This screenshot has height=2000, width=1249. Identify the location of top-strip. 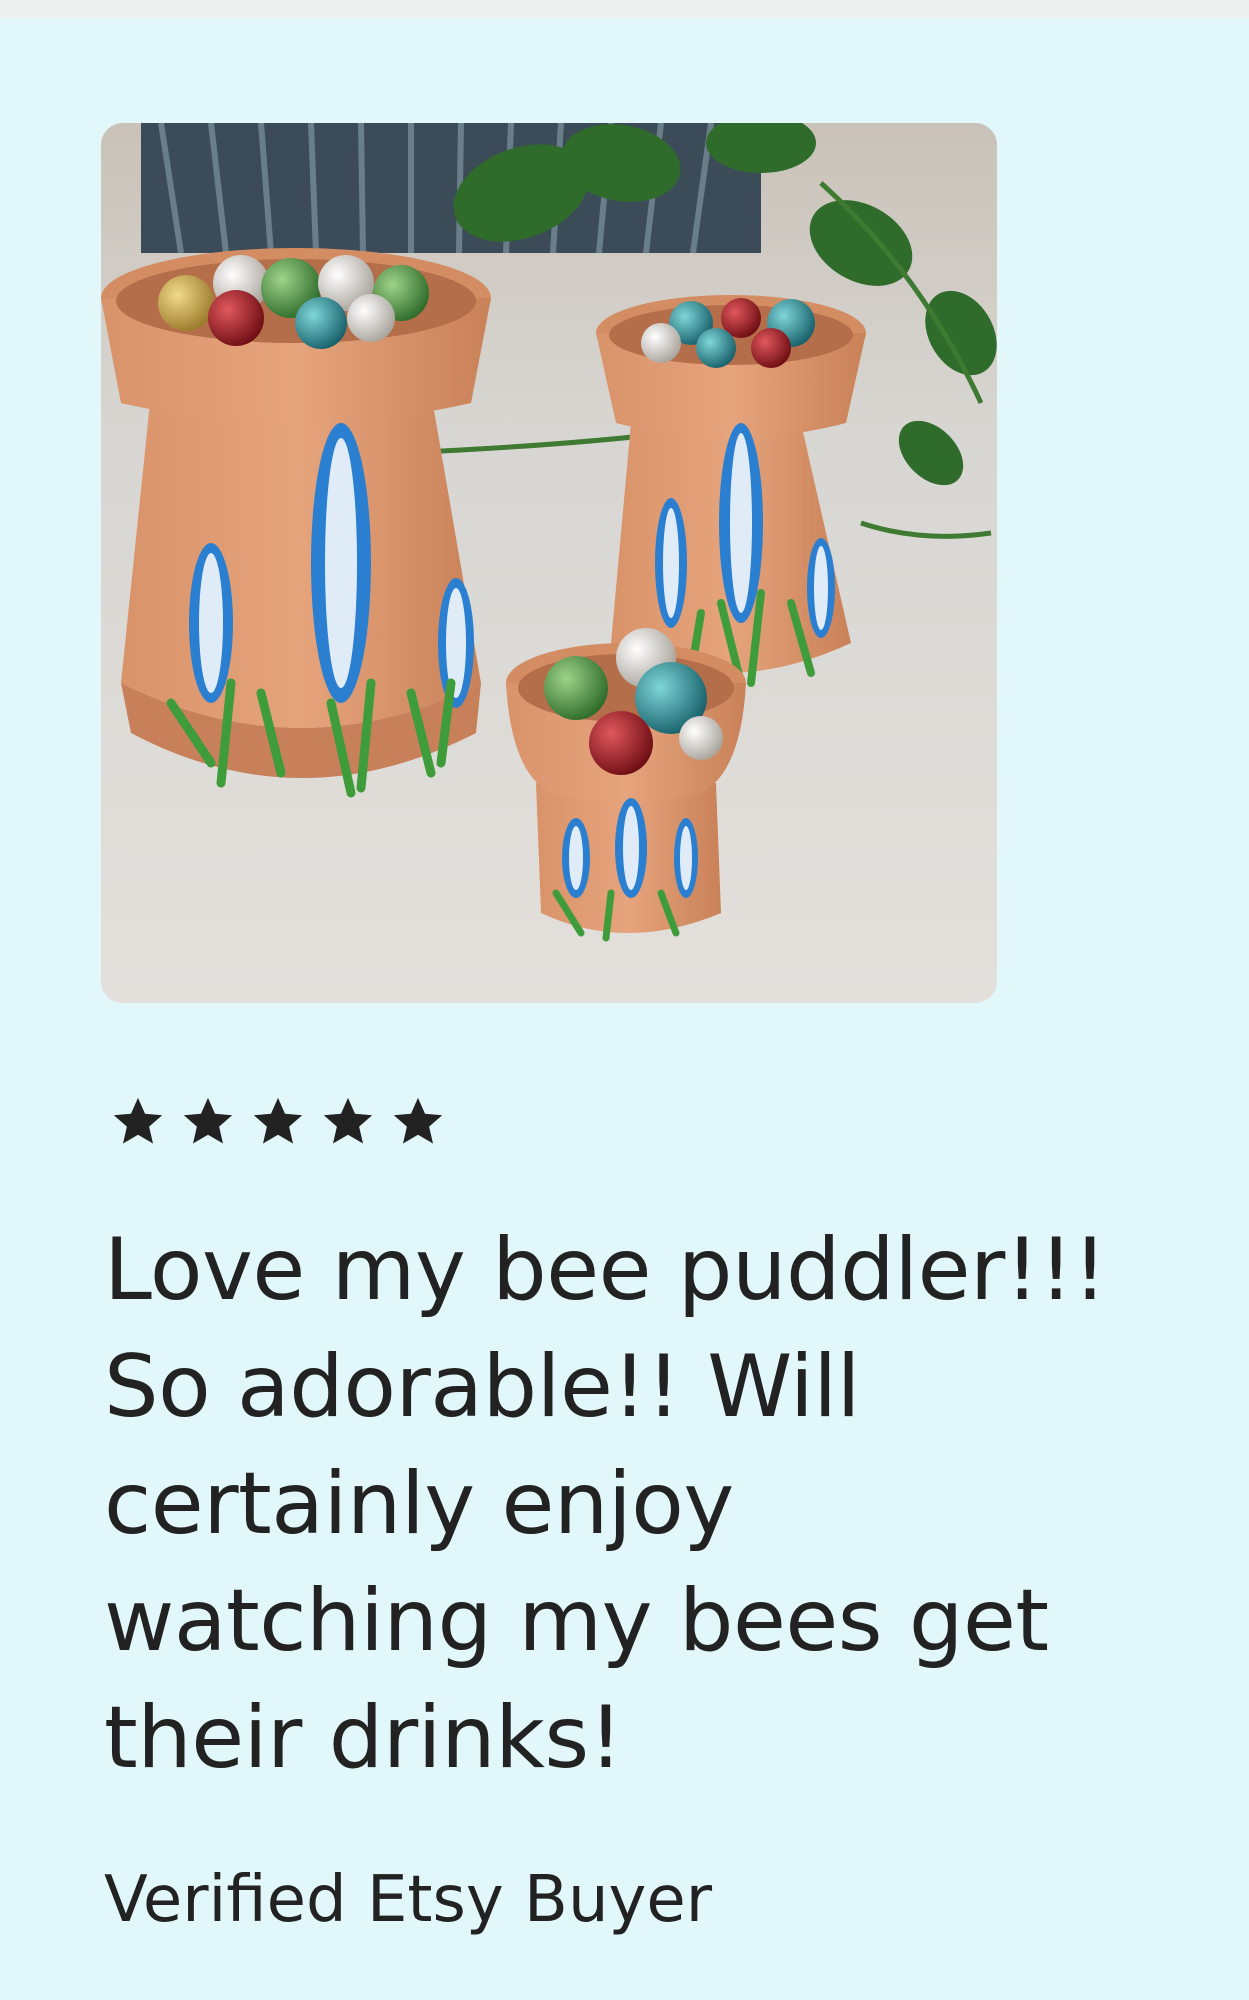
(624, 9).